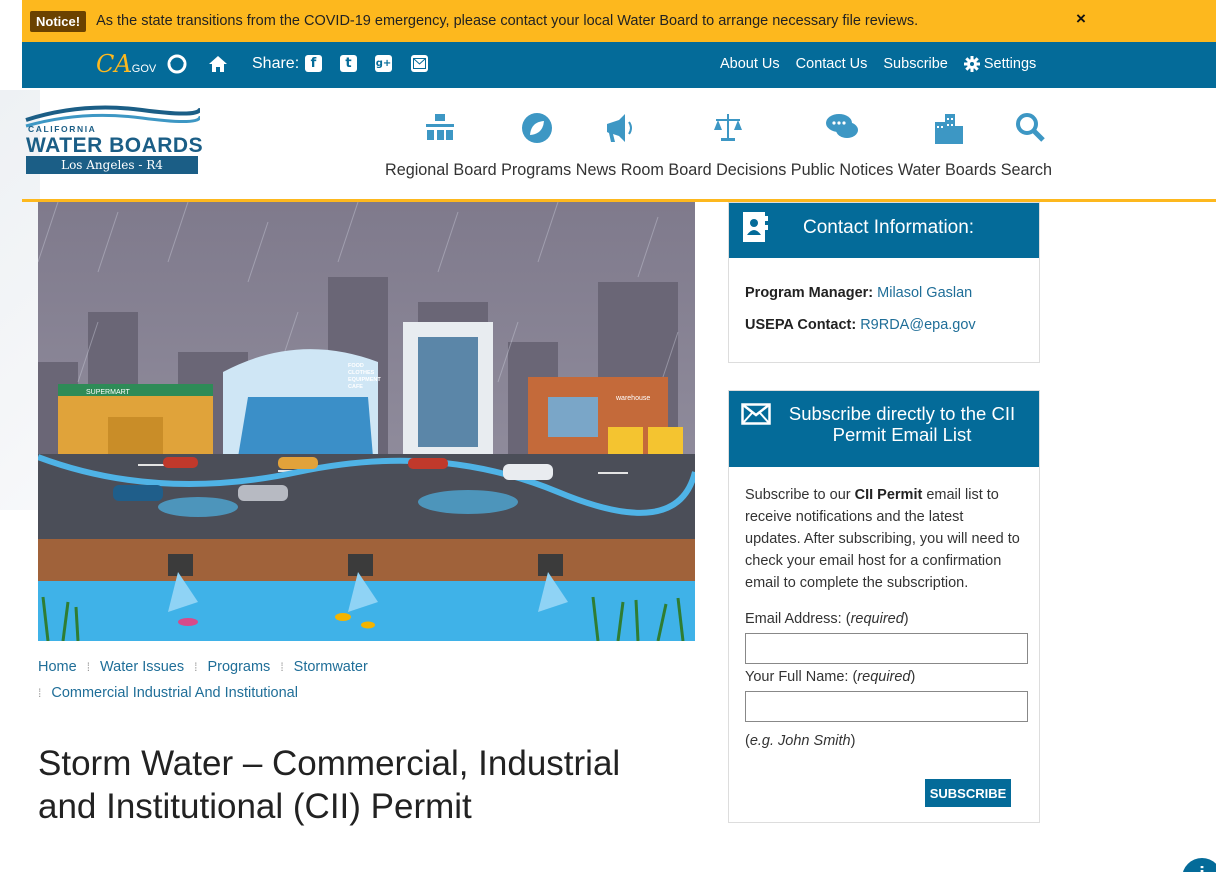  I want to click on nav-programs: Programs, so click(536, 170).